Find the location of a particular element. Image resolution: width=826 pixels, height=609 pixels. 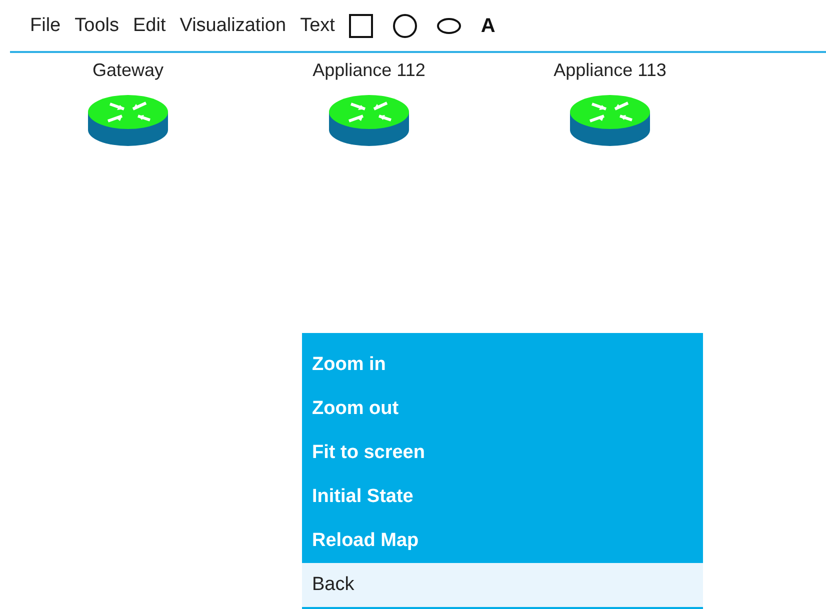

menu-item: Tools is located at coordinates (96, 25).